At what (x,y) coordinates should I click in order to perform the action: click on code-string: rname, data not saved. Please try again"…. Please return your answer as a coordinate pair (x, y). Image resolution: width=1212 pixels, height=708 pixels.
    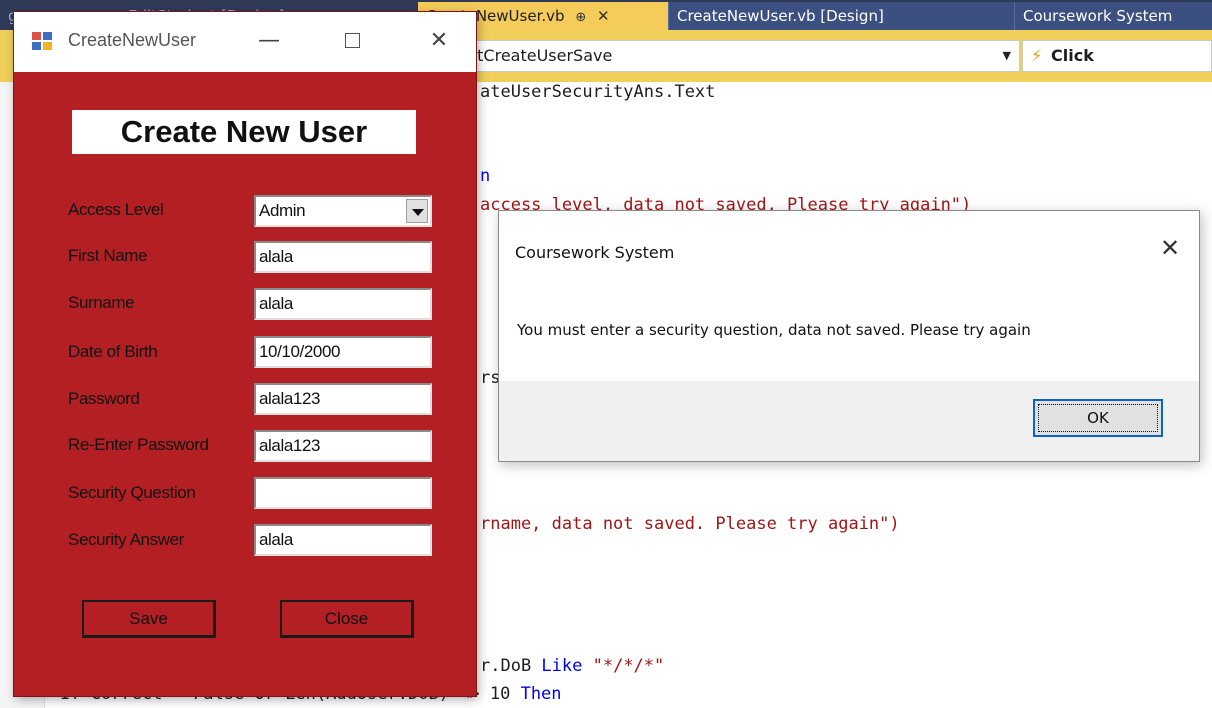
    Looking at the image, I should click on (690, 524).